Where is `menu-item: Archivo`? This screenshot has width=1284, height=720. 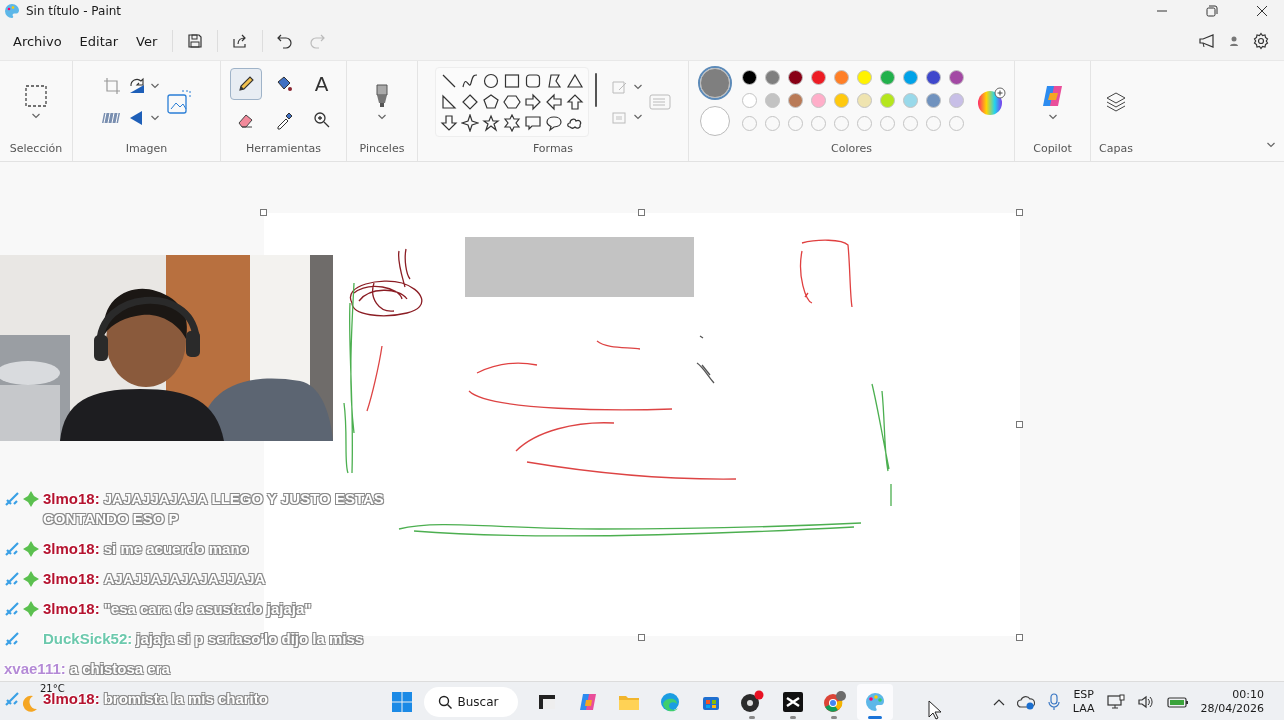
menu-item: Archivo is located at coordinates (37, 41).